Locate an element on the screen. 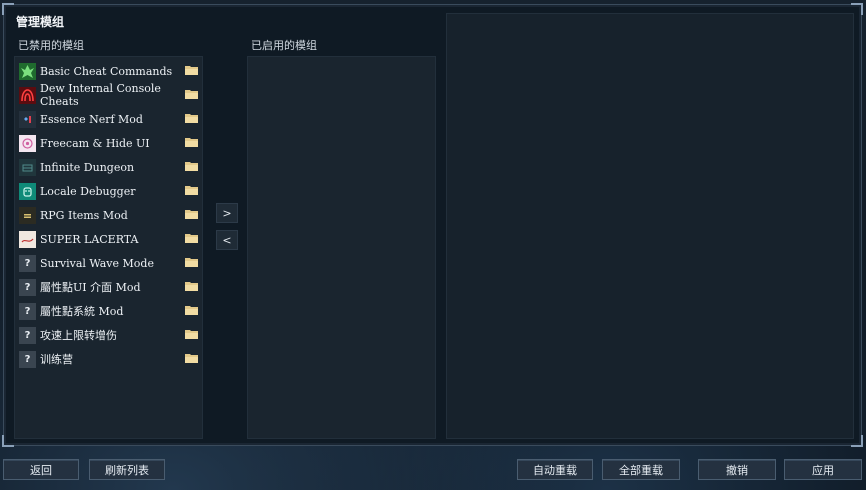 This screenshot has width=866, height=490. enabled-mods-label: 已启用的模组 is located at coordinates (284, 45).